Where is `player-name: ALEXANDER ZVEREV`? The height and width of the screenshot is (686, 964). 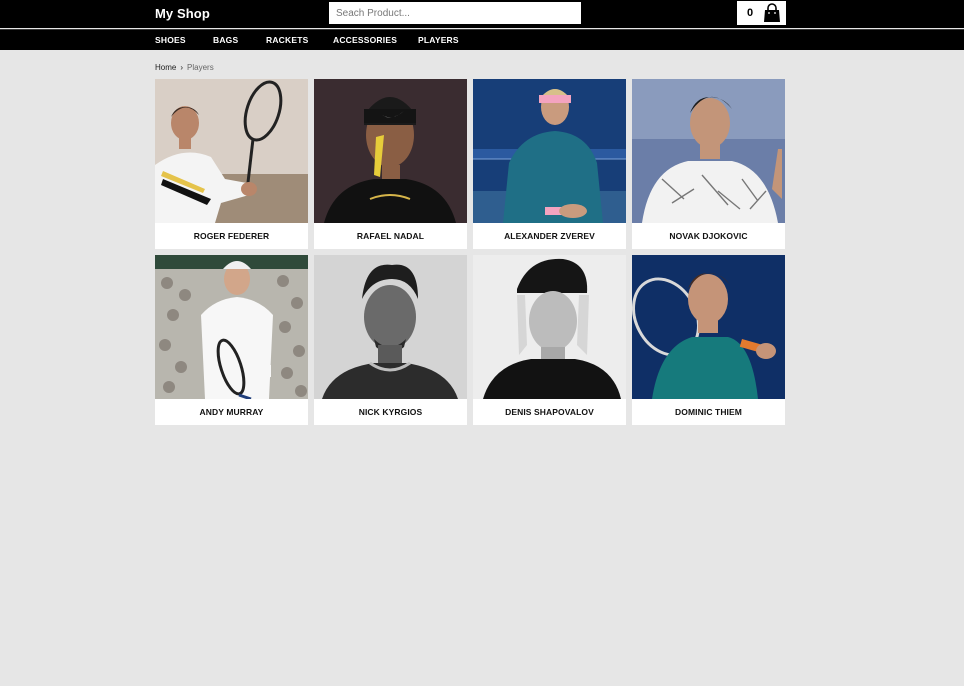 player-name: ALEXANDER ZVEREV is located at coordinates (549, 236).